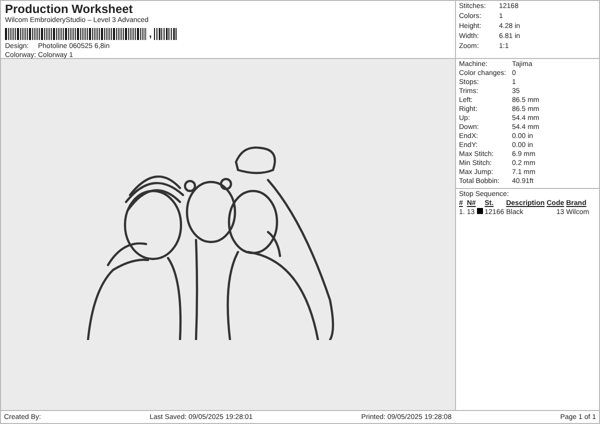 The height and width of the screenshot is (424, 600). Describe the element at coordinates (69, 9) in the screenshot. I see `worksheet-title: Production Worksheet` at that location.